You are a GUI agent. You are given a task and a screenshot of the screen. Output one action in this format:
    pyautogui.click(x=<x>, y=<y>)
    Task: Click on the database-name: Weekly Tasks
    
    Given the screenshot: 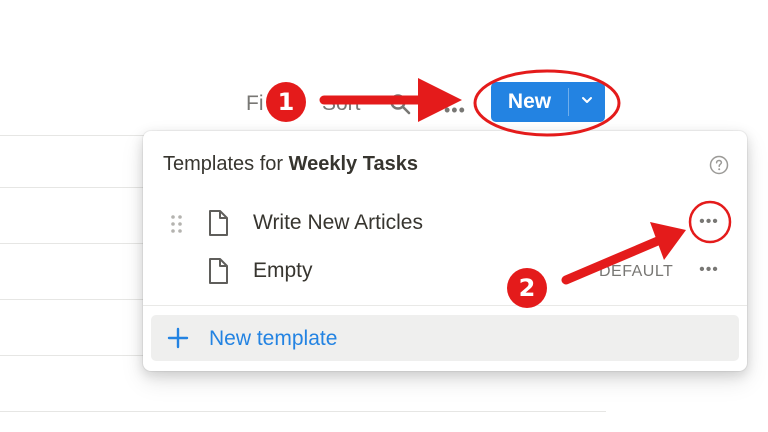 What is the action you would take?
    pyautogui.click(x=353, y=164)
    